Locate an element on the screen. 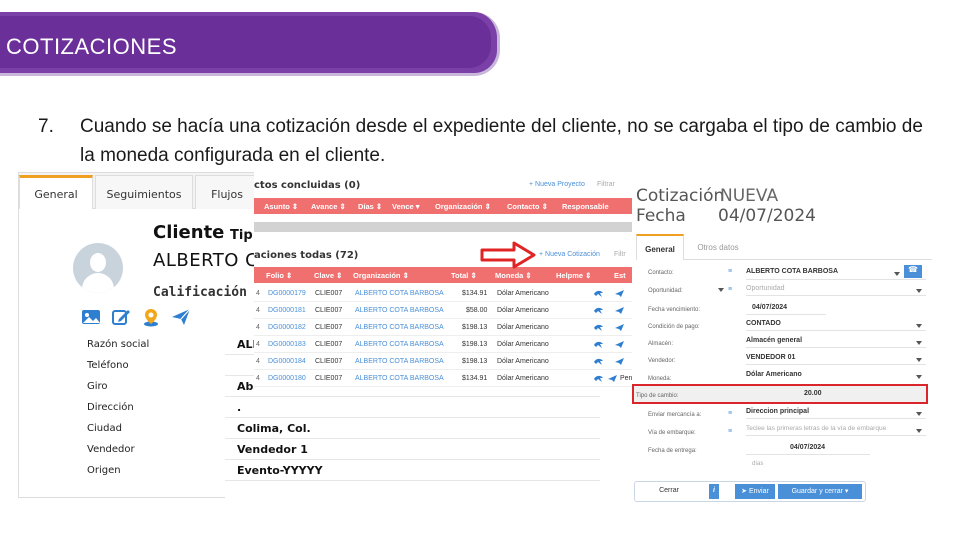 Image resolution: width=960 pixels, height=540 pixels. fecha-entrega-input: 04/07/2024 is located at coordinates (807, 447).